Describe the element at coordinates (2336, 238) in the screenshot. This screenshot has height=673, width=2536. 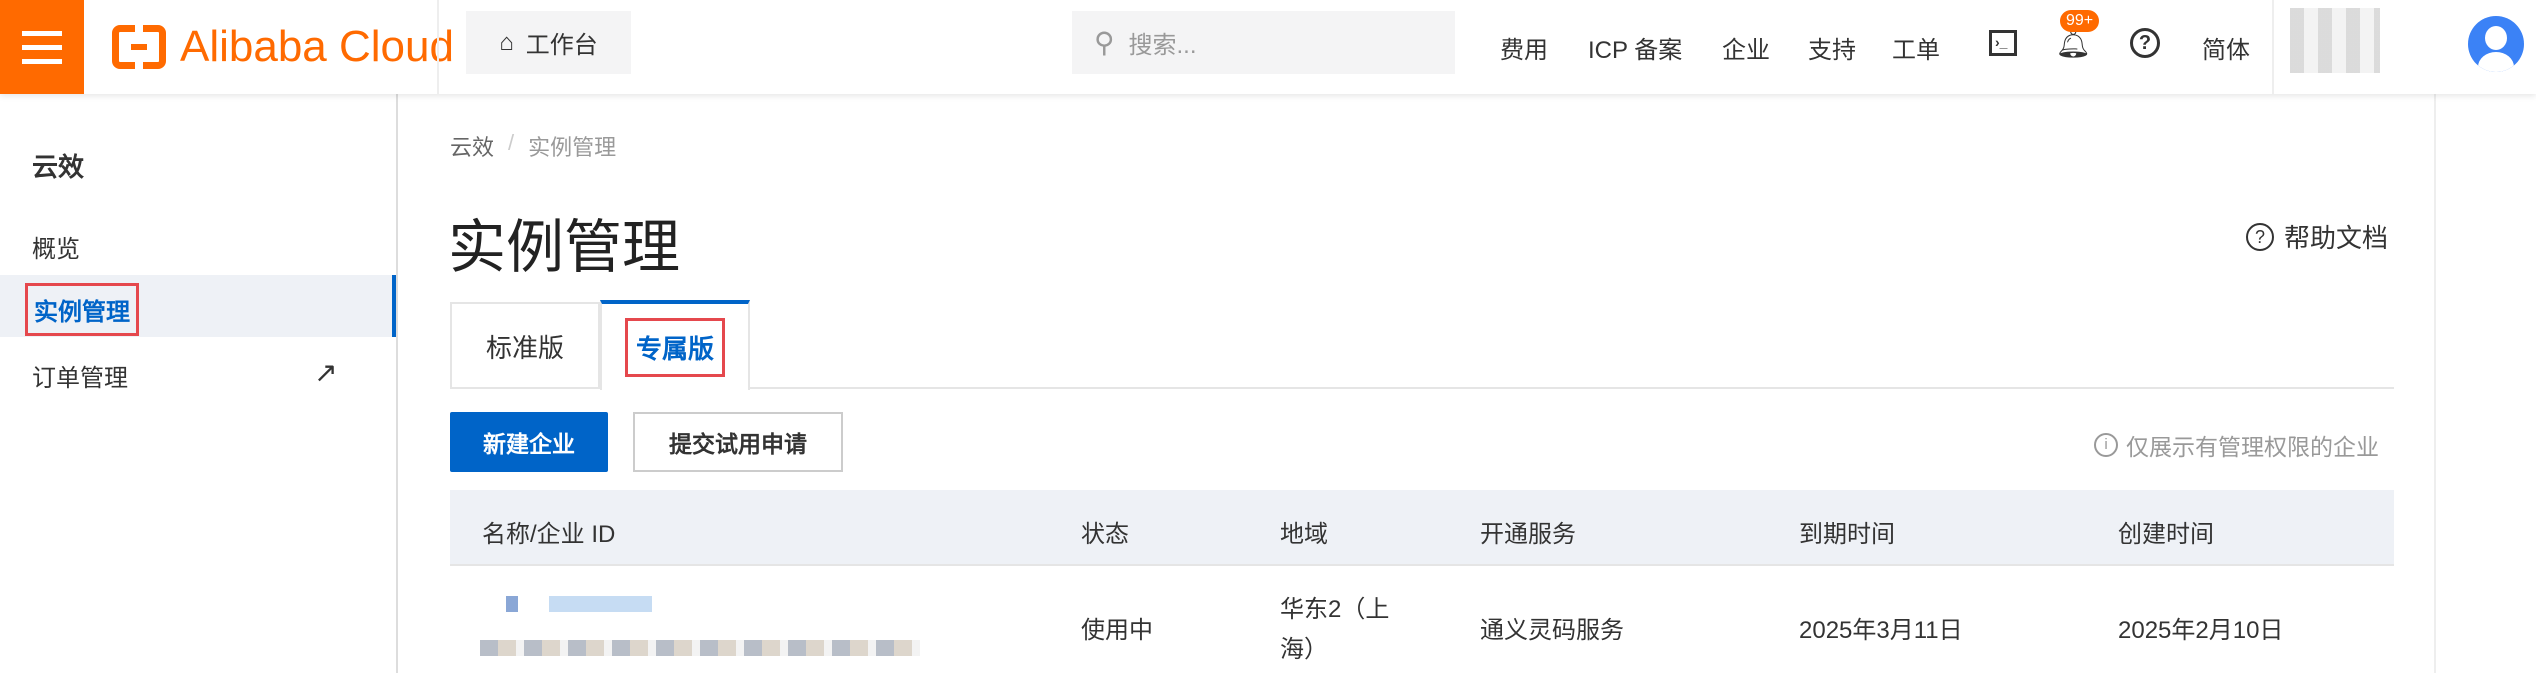
I see `help-docs-label: 帮助文档` at that location.